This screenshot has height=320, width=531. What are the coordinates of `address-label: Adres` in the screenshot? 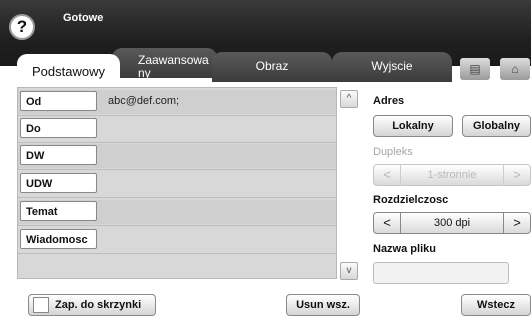 It's located at (389, 101).